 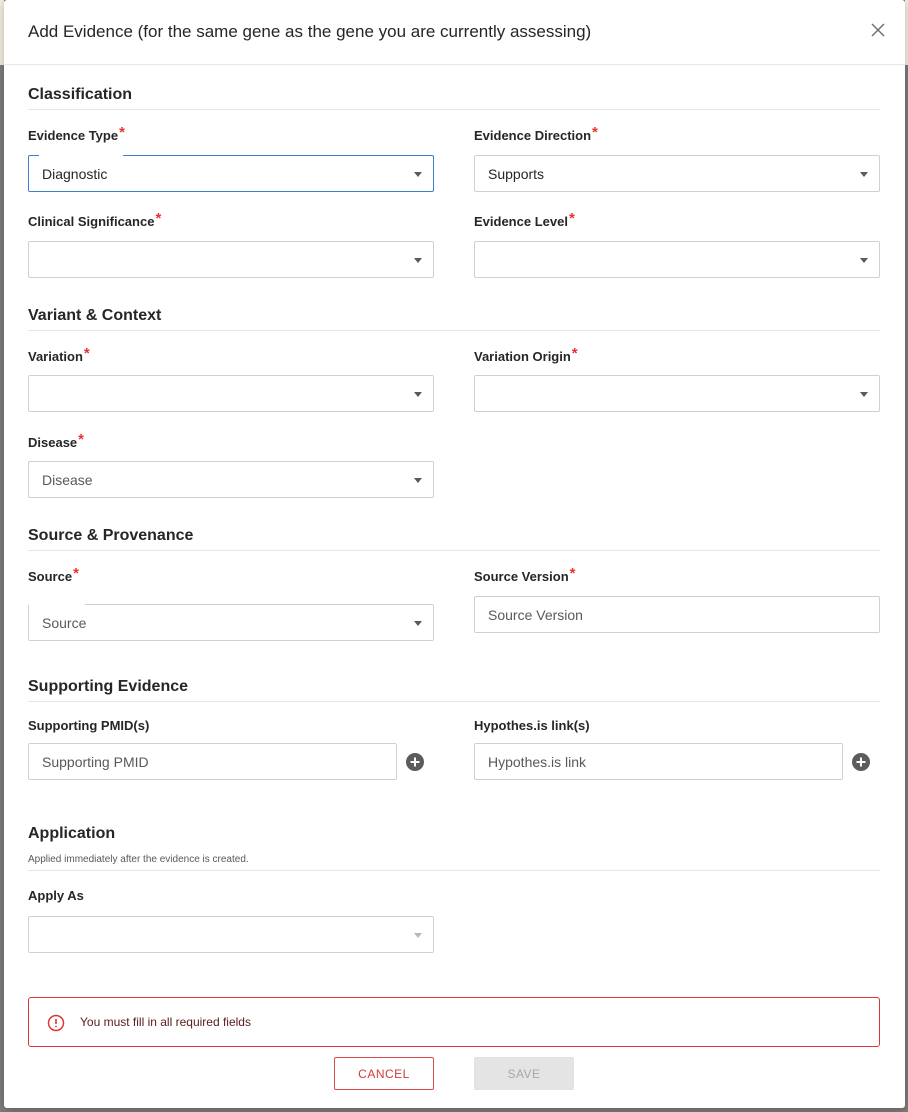 I want to click on disease-label: Disease*, so click(x=56, y=440).